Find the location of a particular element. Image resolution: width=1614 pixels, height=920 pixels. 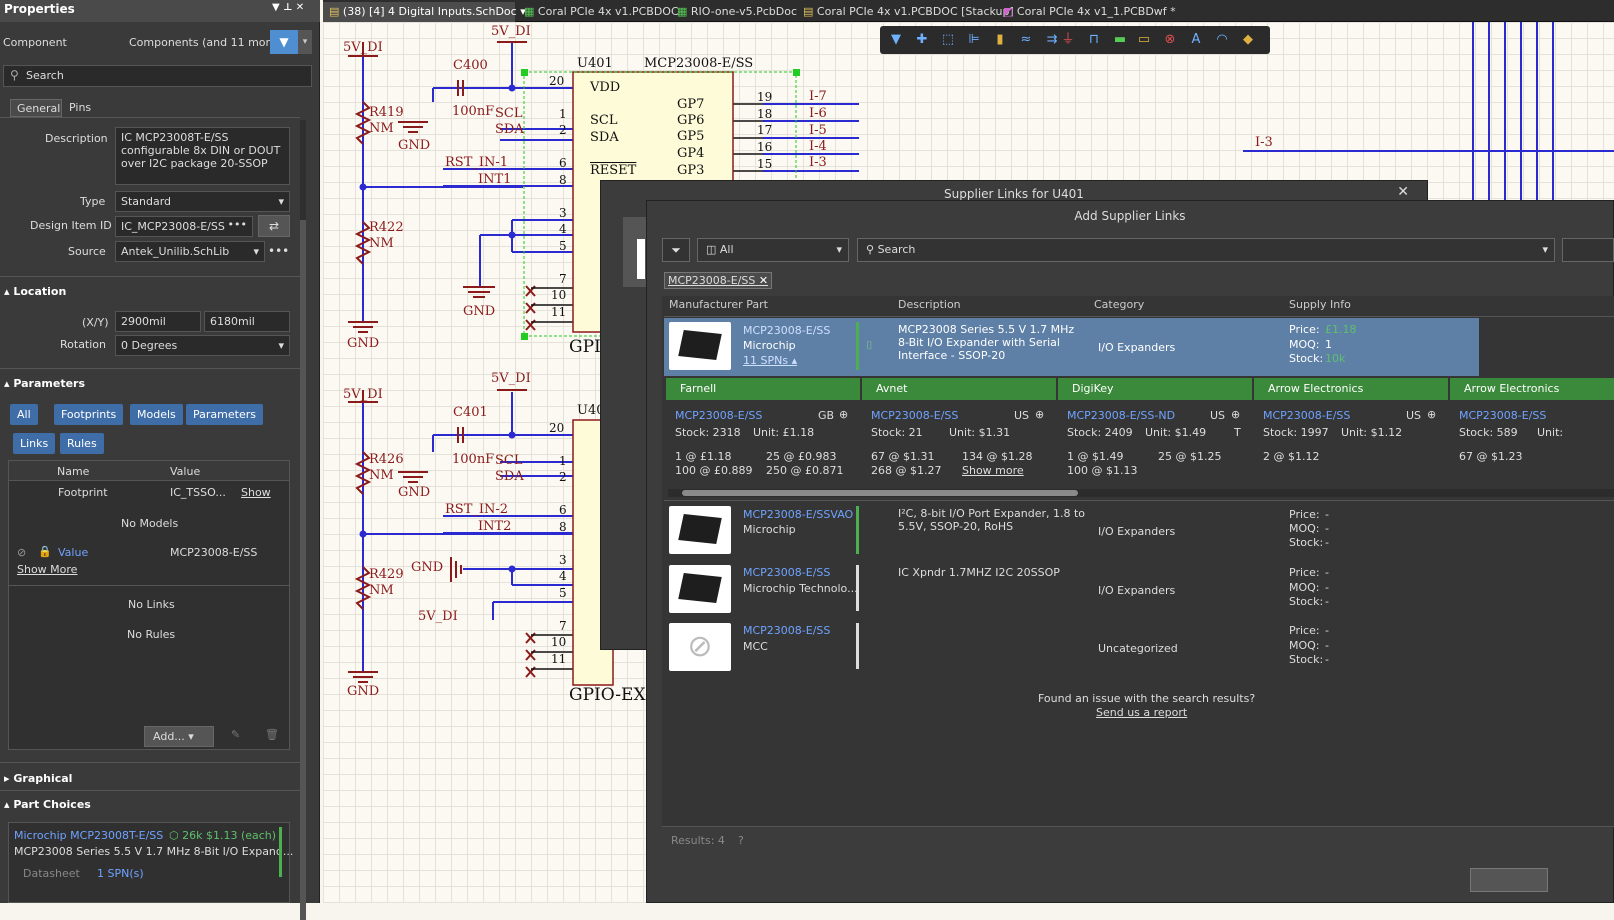

pin-num: 11 is located at coordinates (559, 659).